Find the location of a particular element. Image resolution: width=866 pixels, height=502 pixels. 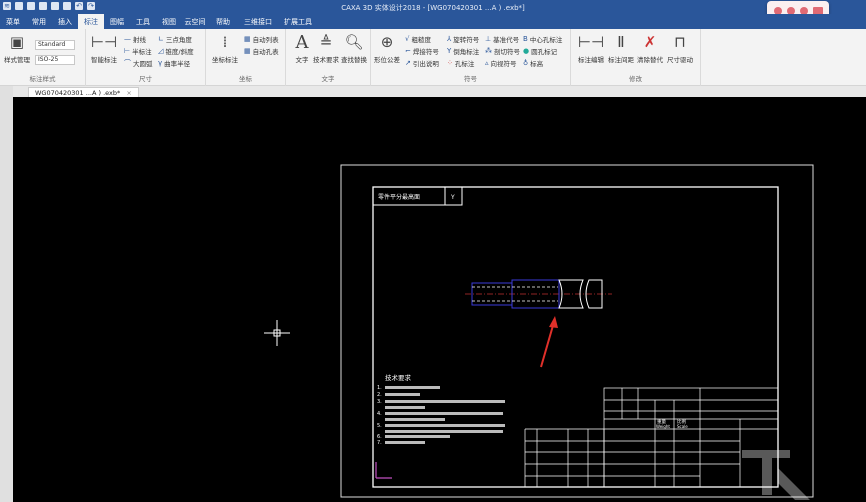

tech-req-item: 7. is located at coordinates (379, 443).